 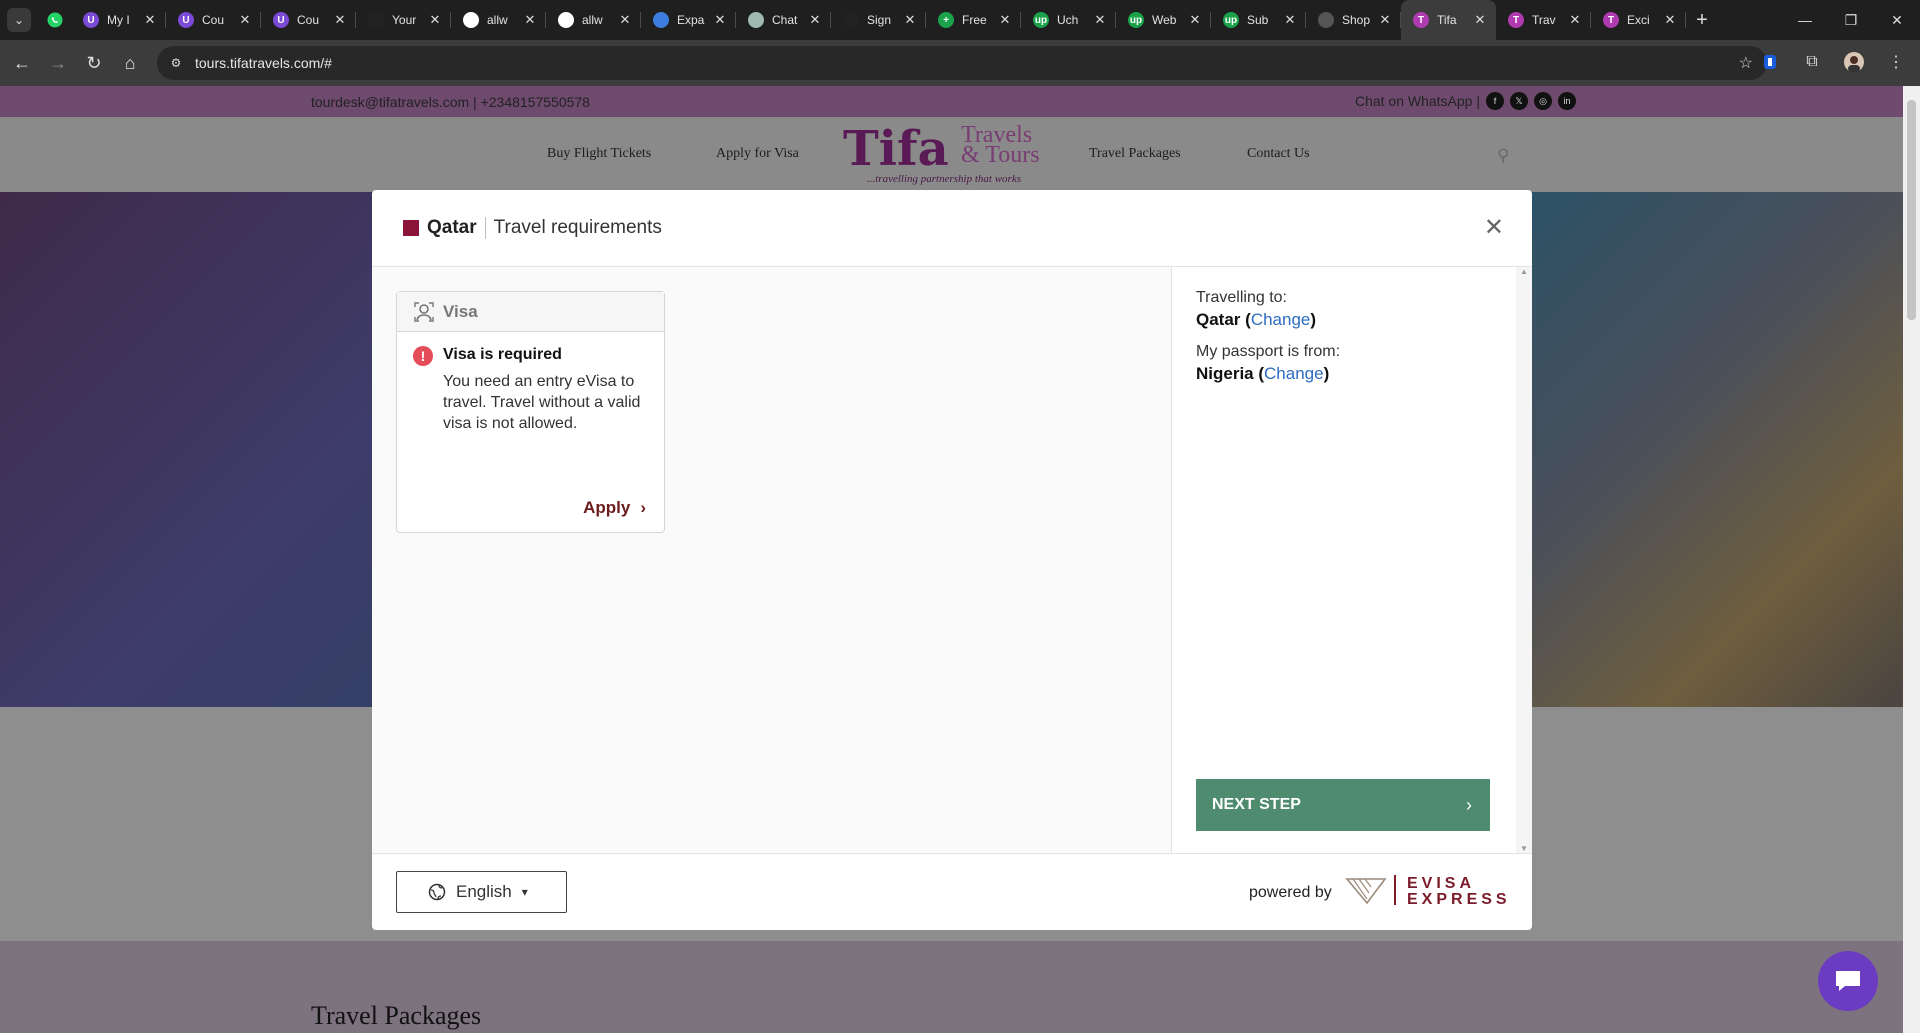 I want to click on browser-tab: T Tifa ✕, so click(x=1448, y=20).